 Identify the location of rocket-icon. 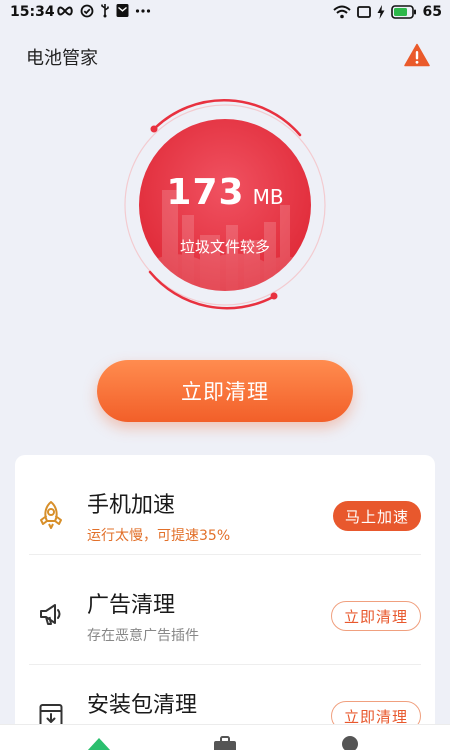
(51, 515).